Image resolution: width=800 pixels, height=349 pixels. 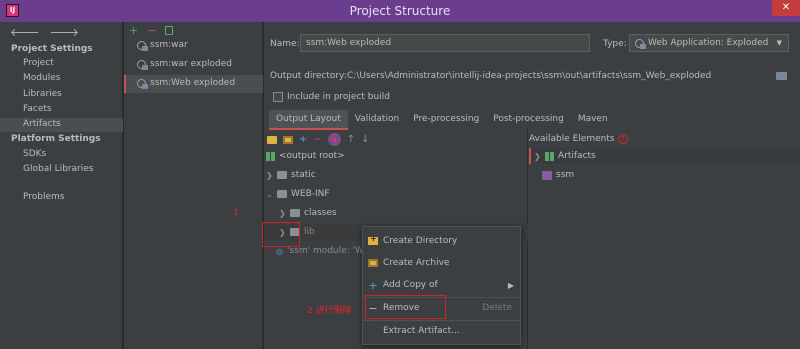 I want to click on back-arrow-icon: 🡐, so click(x=25, y=32).